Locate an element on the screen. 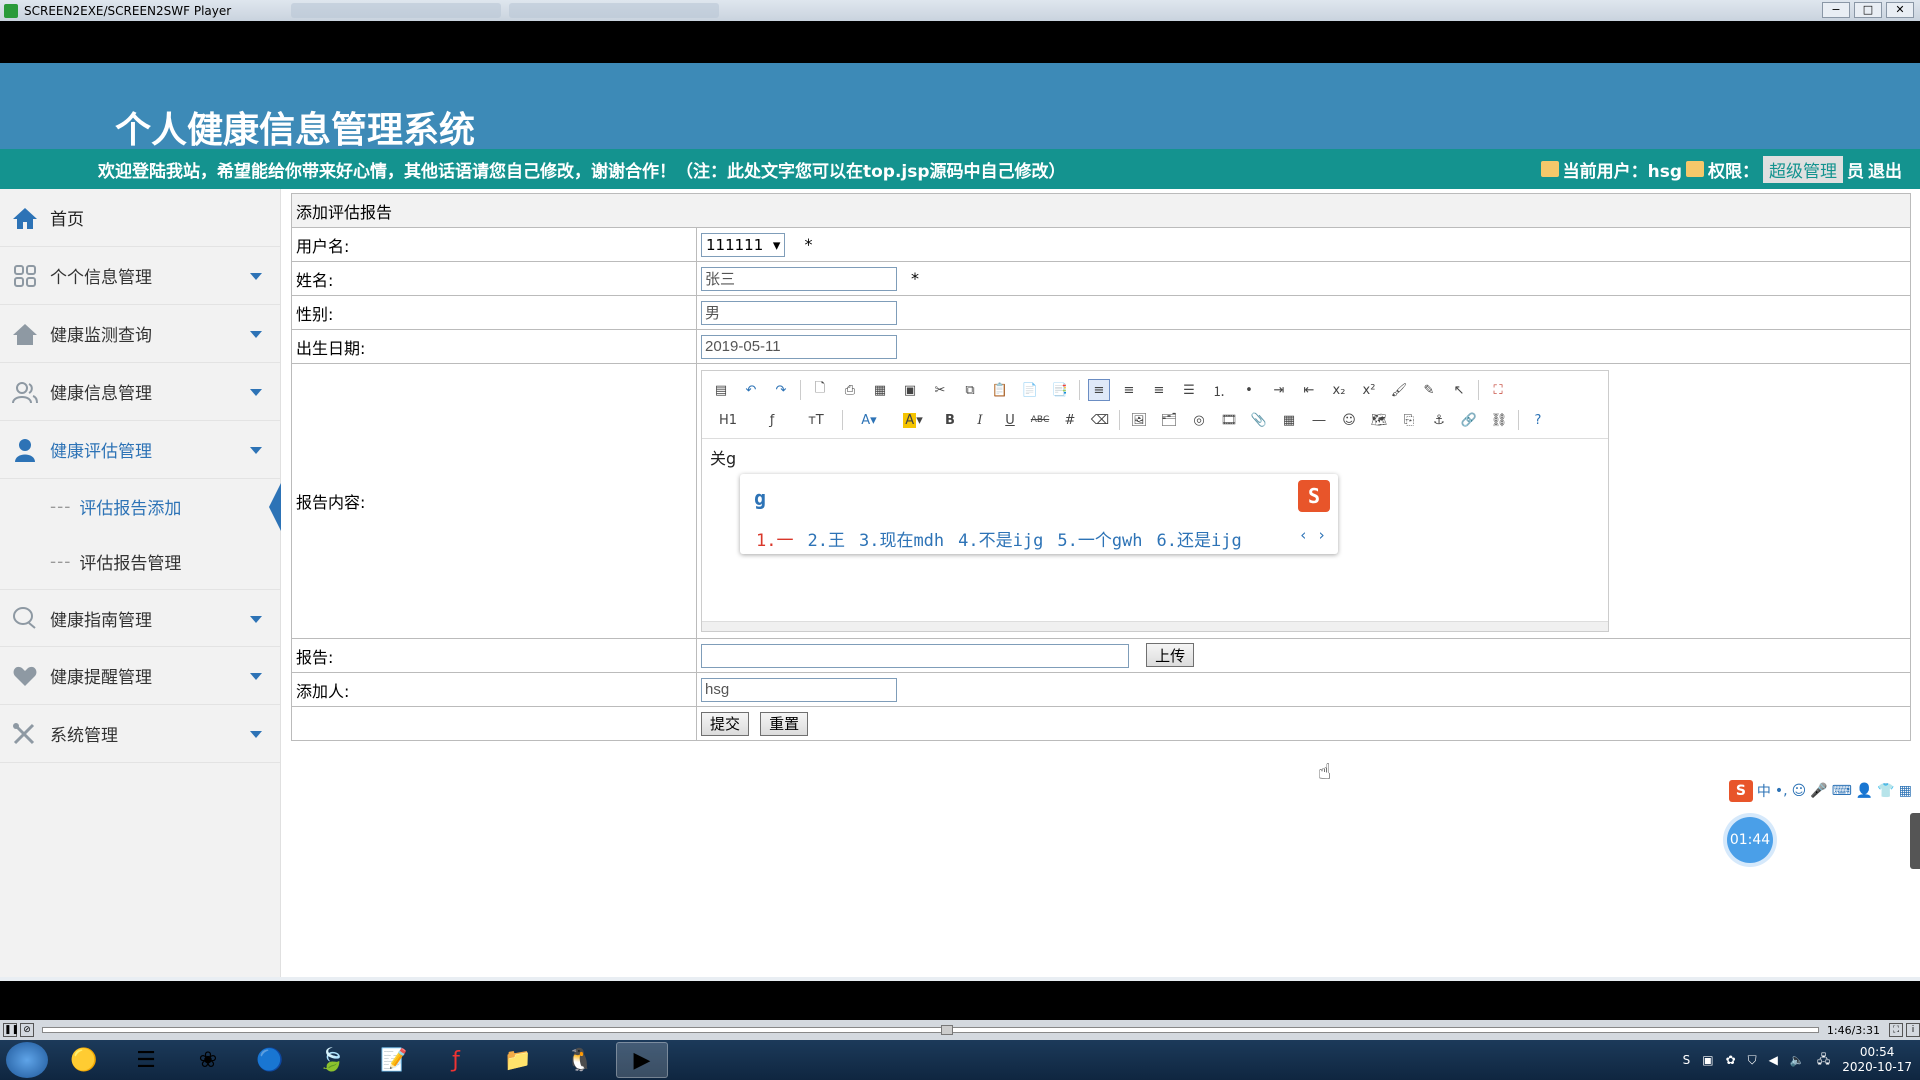 The height and width of the screenshot is (1080, 1920). ime-candidate: 1.一 is located at coordinates (774, 538).